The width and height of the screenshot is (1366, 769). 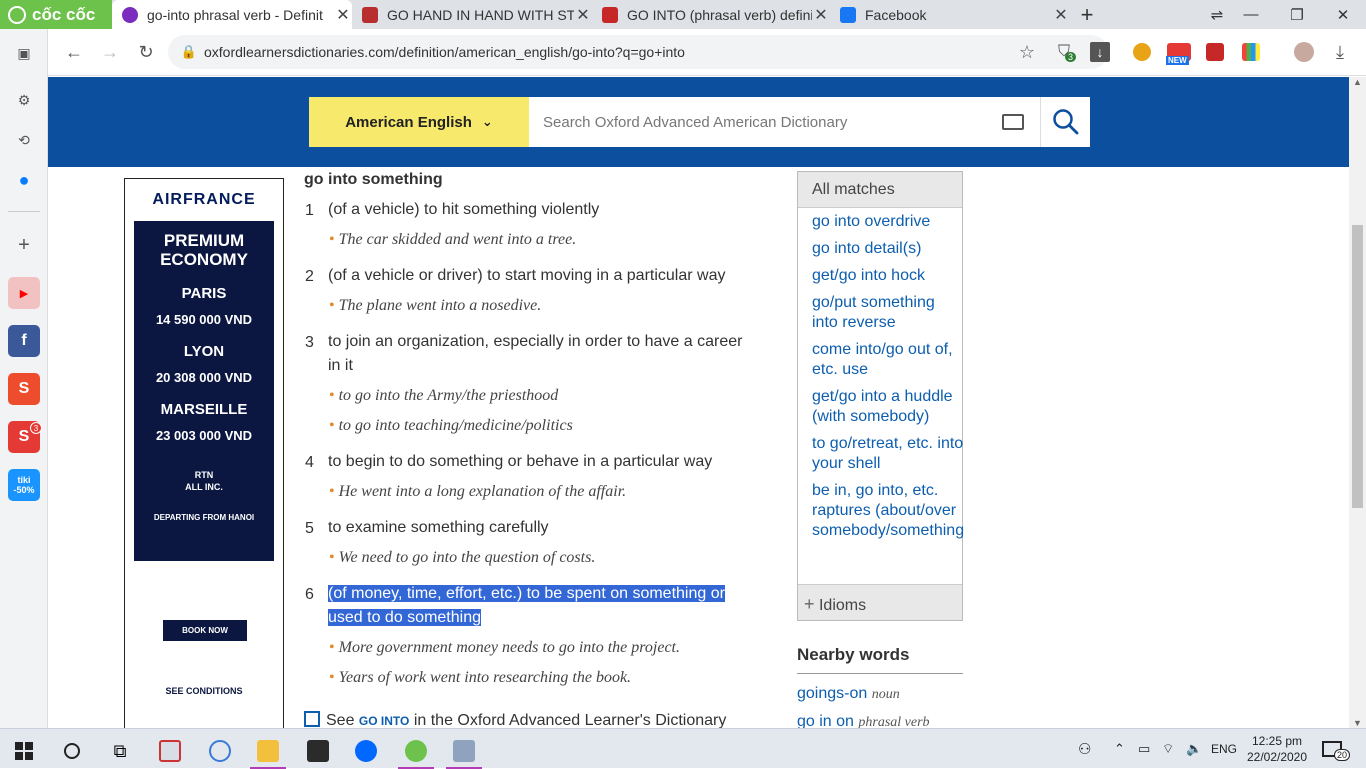 I want to click on tab-go-into-macmillan: GO INTO (phrasal verb) defini ✕, so click(x=711, y=14).